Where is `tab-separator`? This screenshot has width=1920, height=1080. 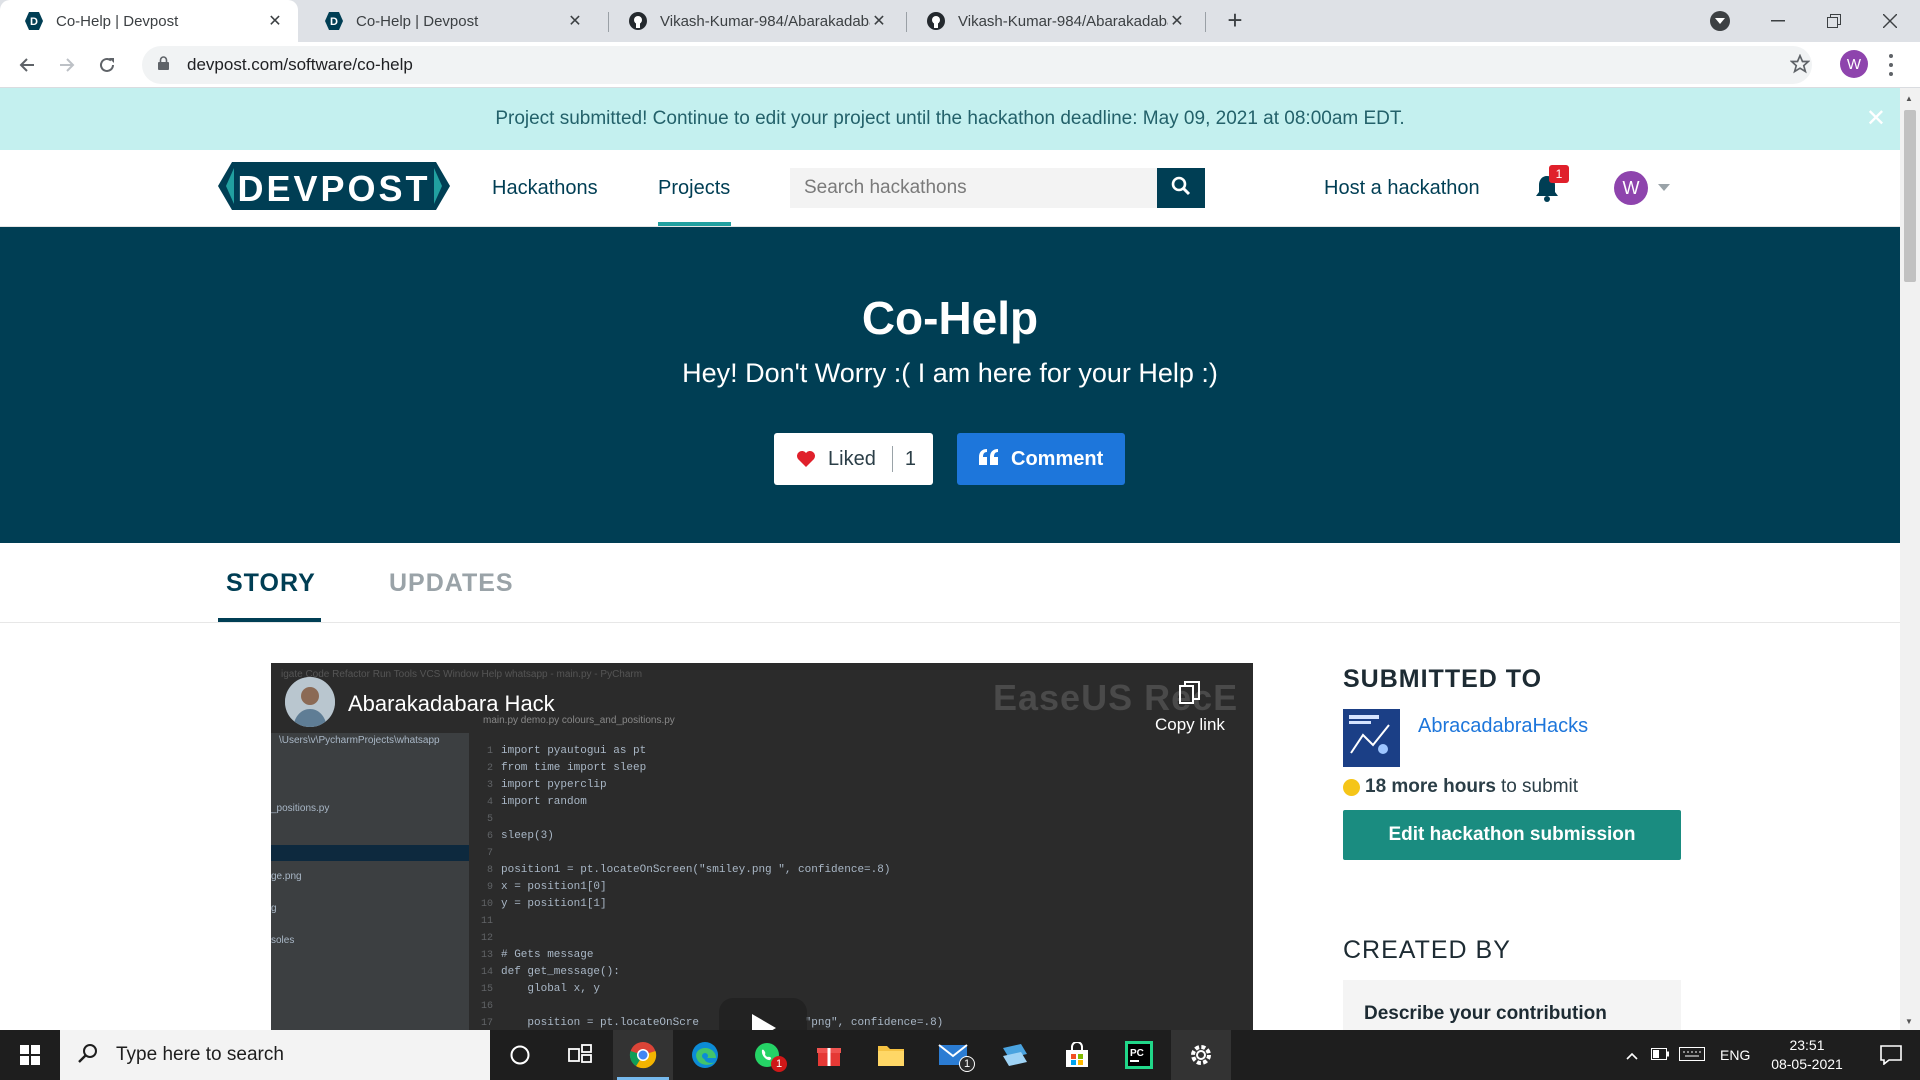 tab-separator is located at coordinates (1205, 22).